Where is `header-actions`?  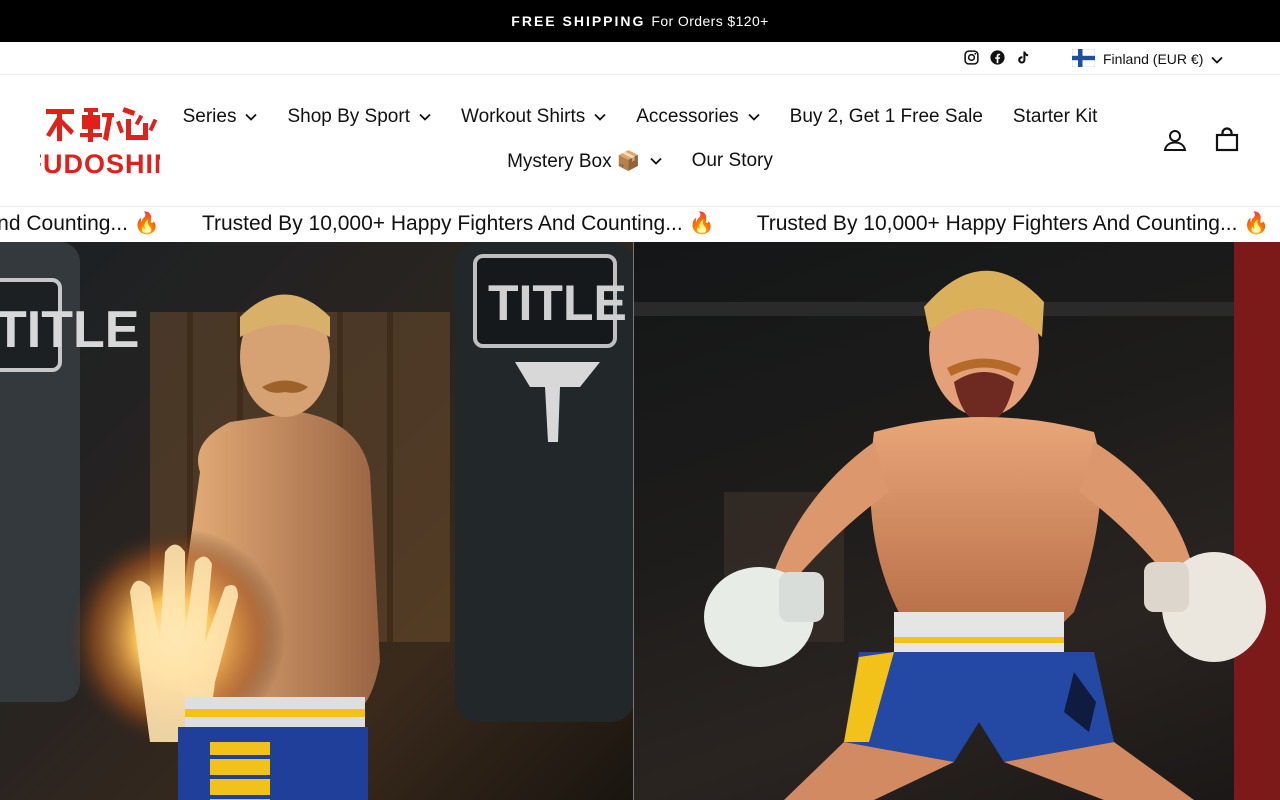 header-actions is located at coordinates (1201, 140).